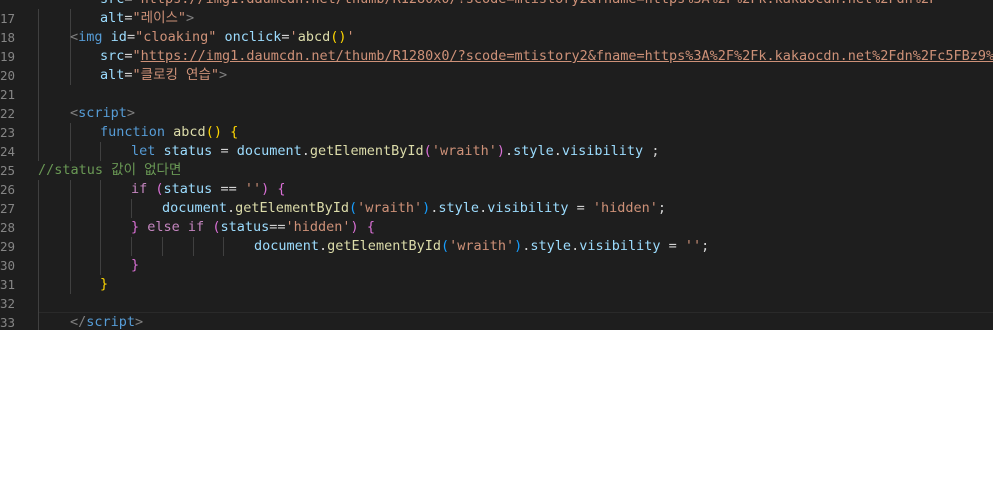  I want to click on code-token: document, so click(269, 151).